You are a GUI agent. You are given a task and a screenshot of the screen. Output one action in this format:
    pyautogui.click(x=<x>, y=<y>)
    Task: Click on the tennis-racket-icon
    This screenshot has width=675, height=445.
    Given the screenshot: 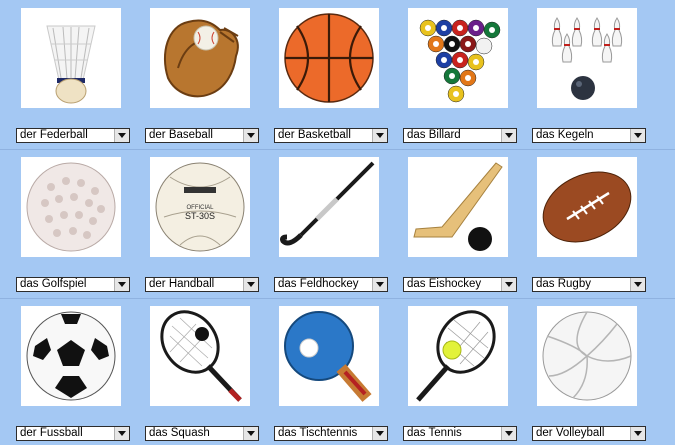 What is the action you would take?
    pyautogui.click(x=458, y=356)
    